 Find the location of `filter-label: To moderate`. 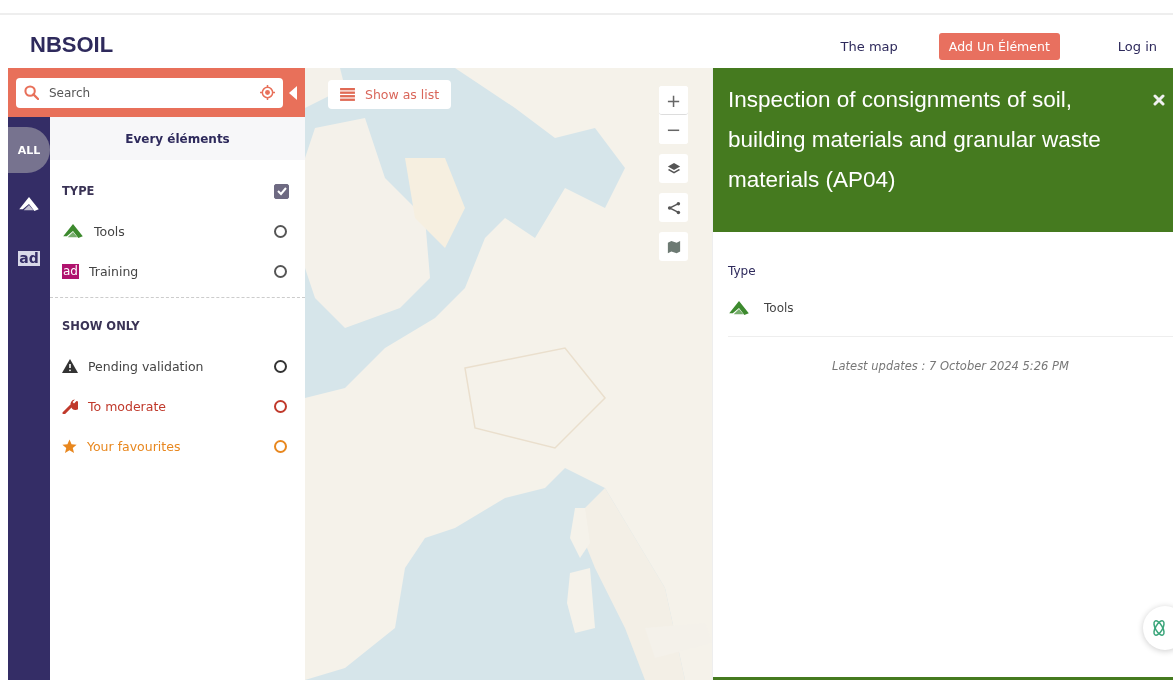

filter-label: To moderate is located at coordinates (127, 406).